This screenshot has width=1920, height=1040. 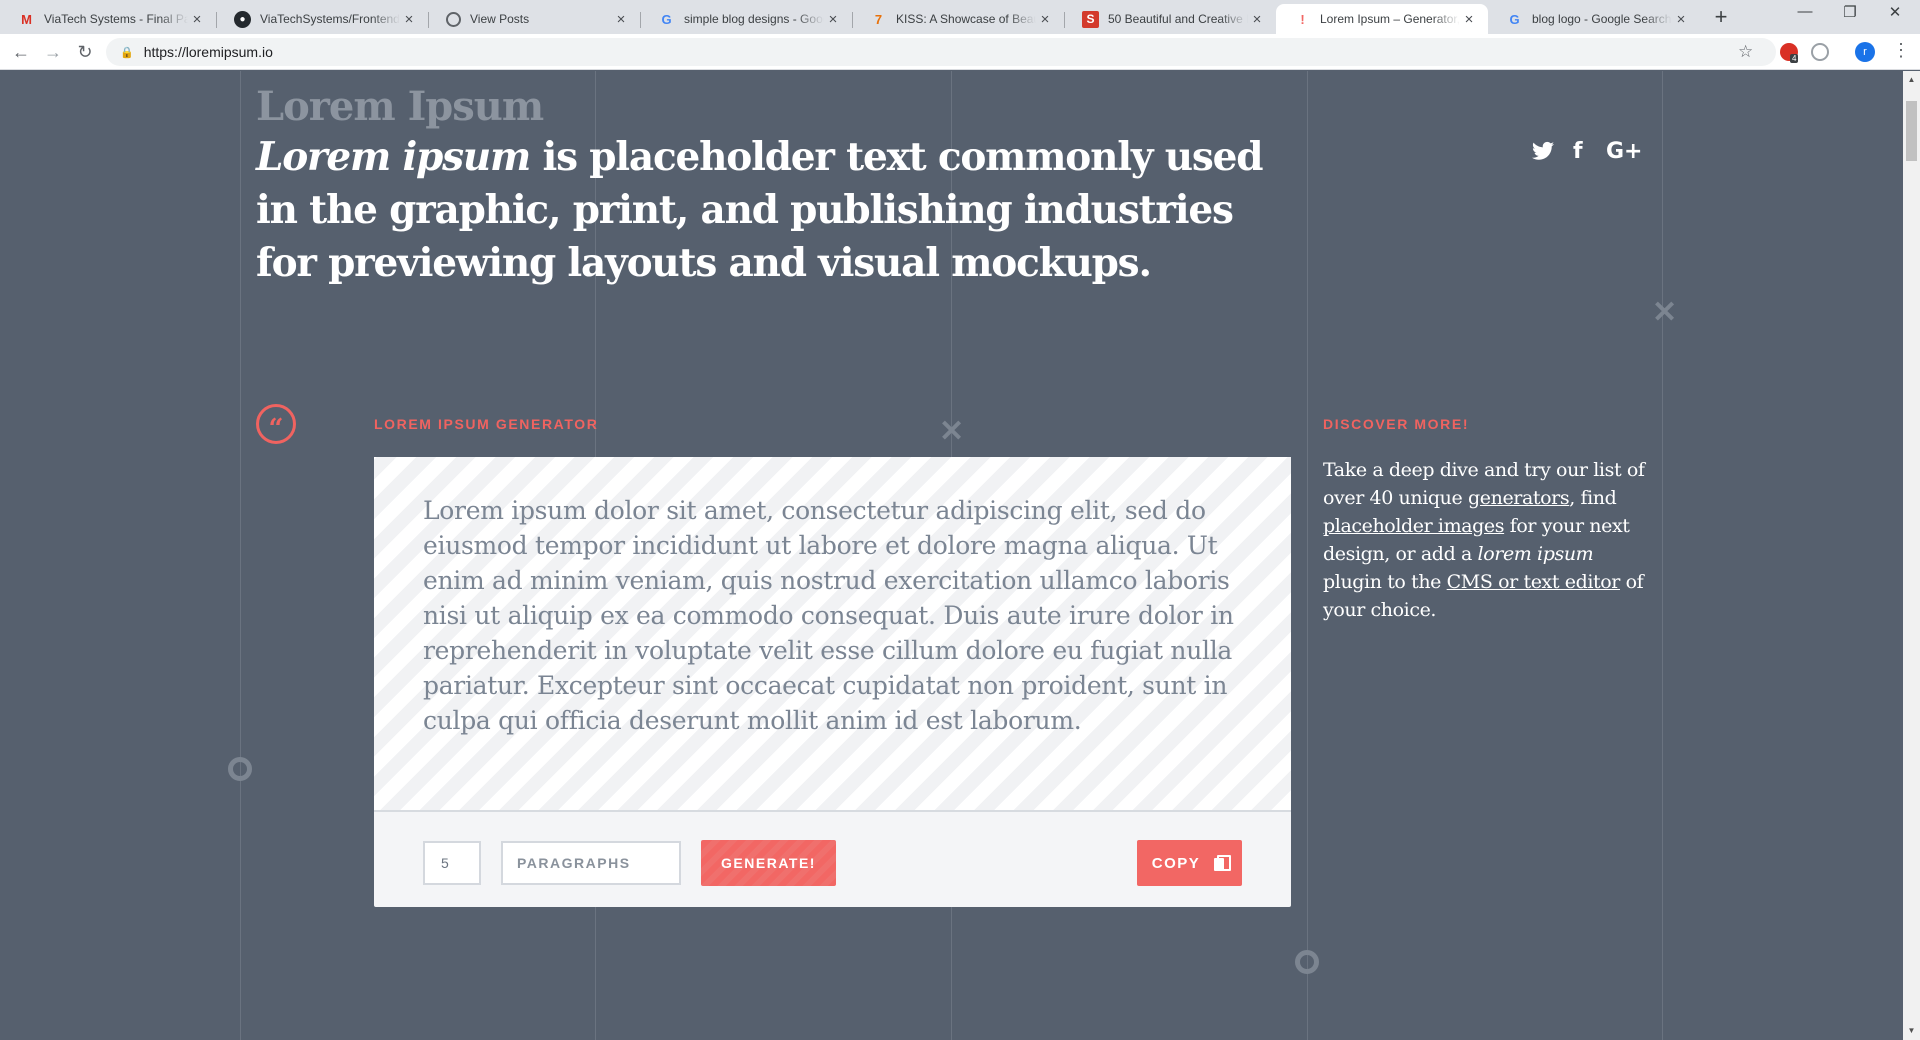 I want to click on scroll-up-arrow: ▲, so click(x=1911, y=79).